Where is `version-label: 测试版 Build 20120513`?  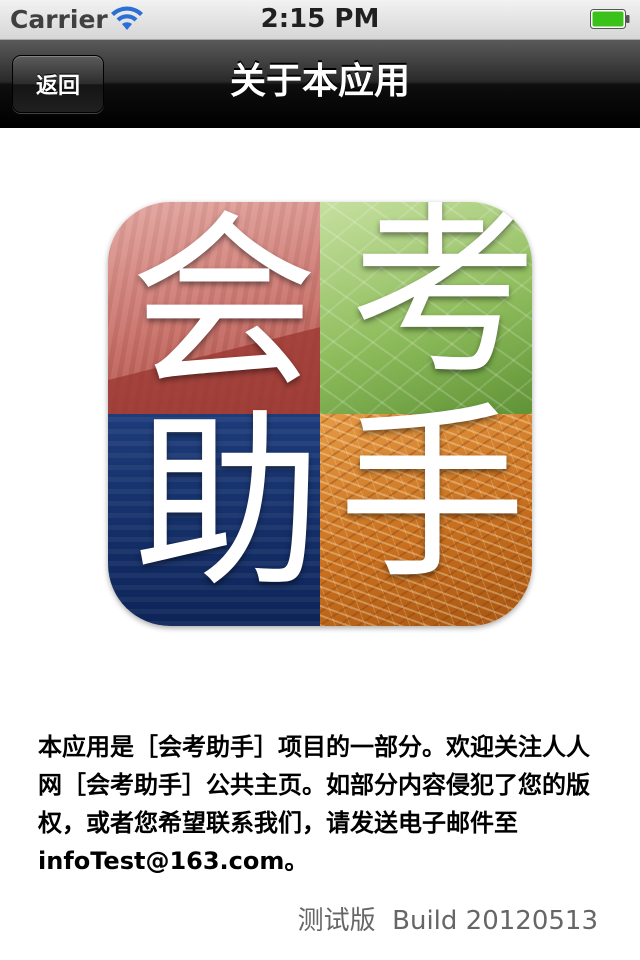
version-label: 测试版 Build 20120513 is located at coordinates (448, 918).